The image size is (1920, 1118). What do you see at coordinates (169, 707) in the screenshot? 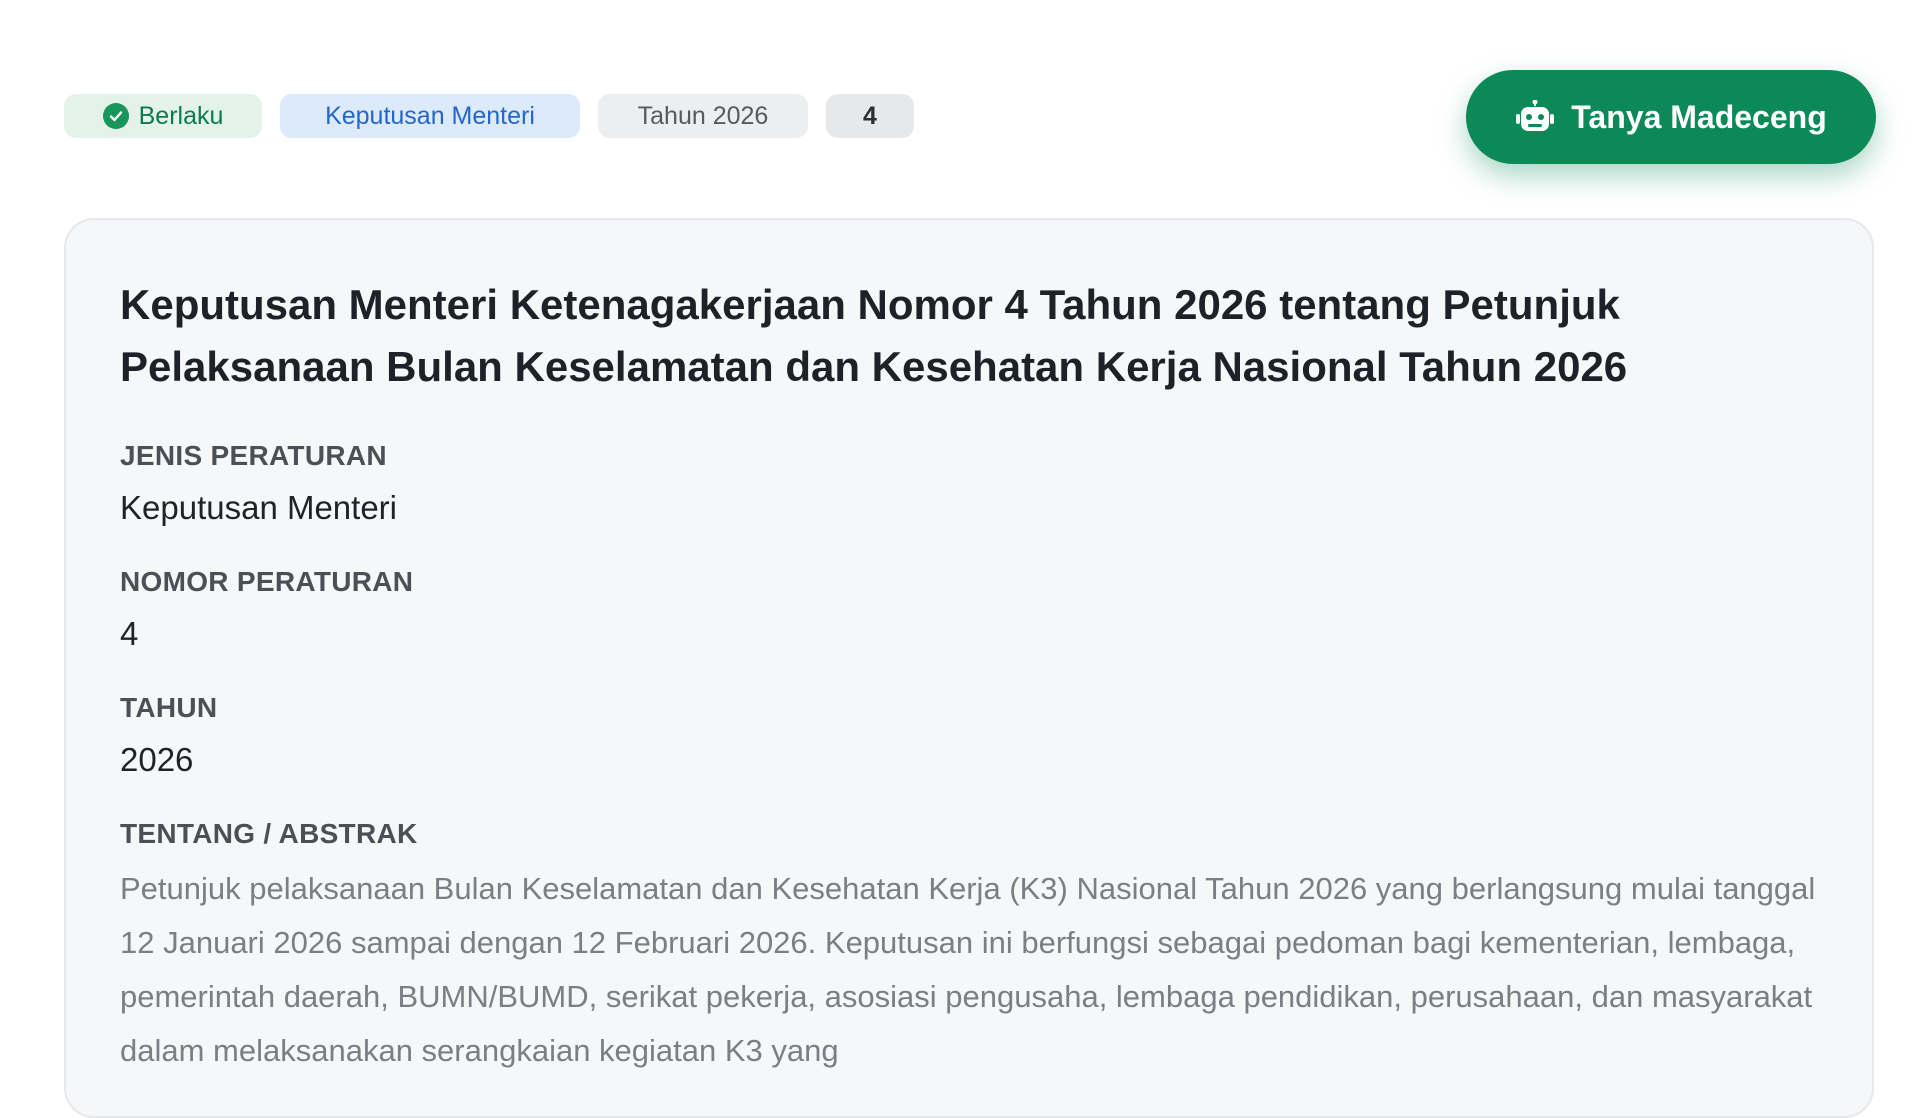
I see `regulation-year-label: TAHUN` at bounding box center [169, 707].